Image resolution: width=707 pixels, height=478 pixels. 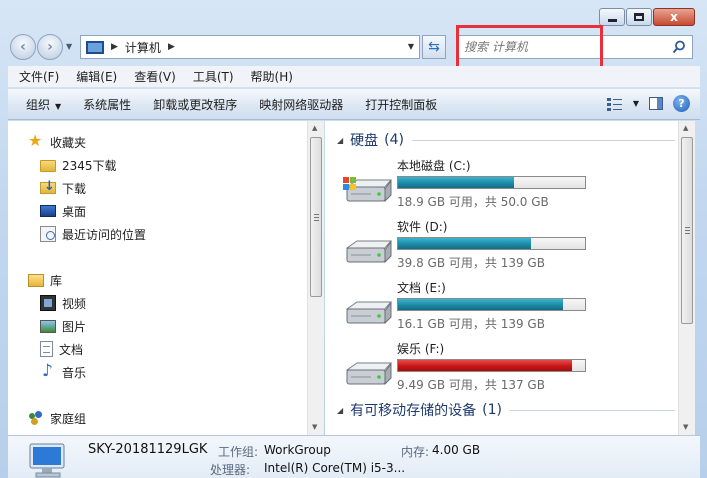 What do you see at coordinates (71, 349) in the screenshot?
I see `nav-label: 文档` at bounding box center [71, 349].